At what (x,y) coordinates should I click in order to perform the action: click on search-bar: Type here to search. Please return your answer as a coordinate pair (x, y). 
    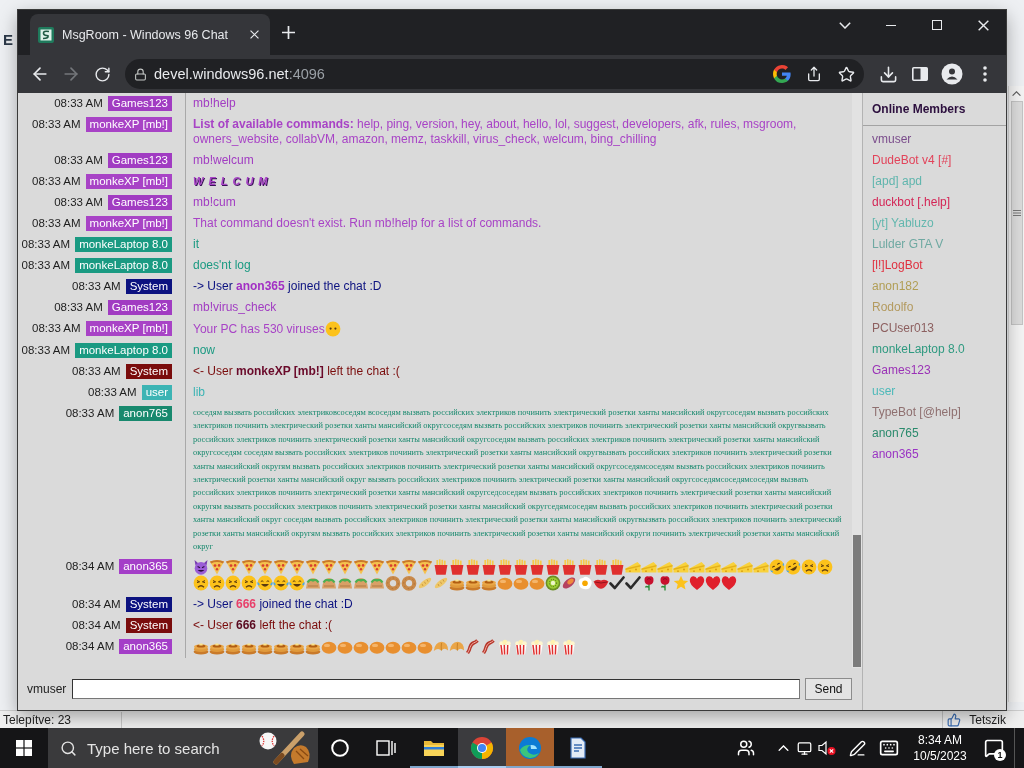
    Looking at the image, I should click on (183, 748).